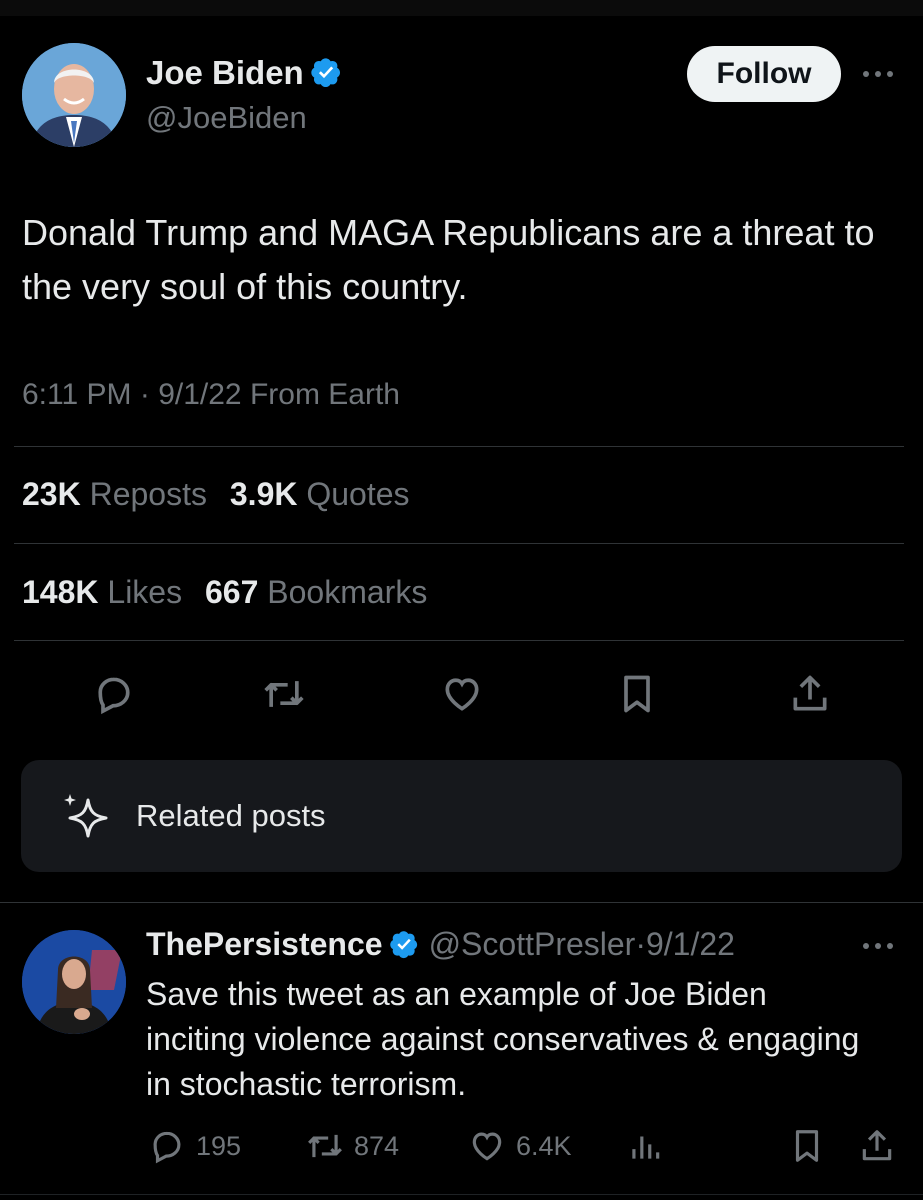  I want to click on stats-row-2: 148K Likes 667 Bookmarks, so click(224, 592).